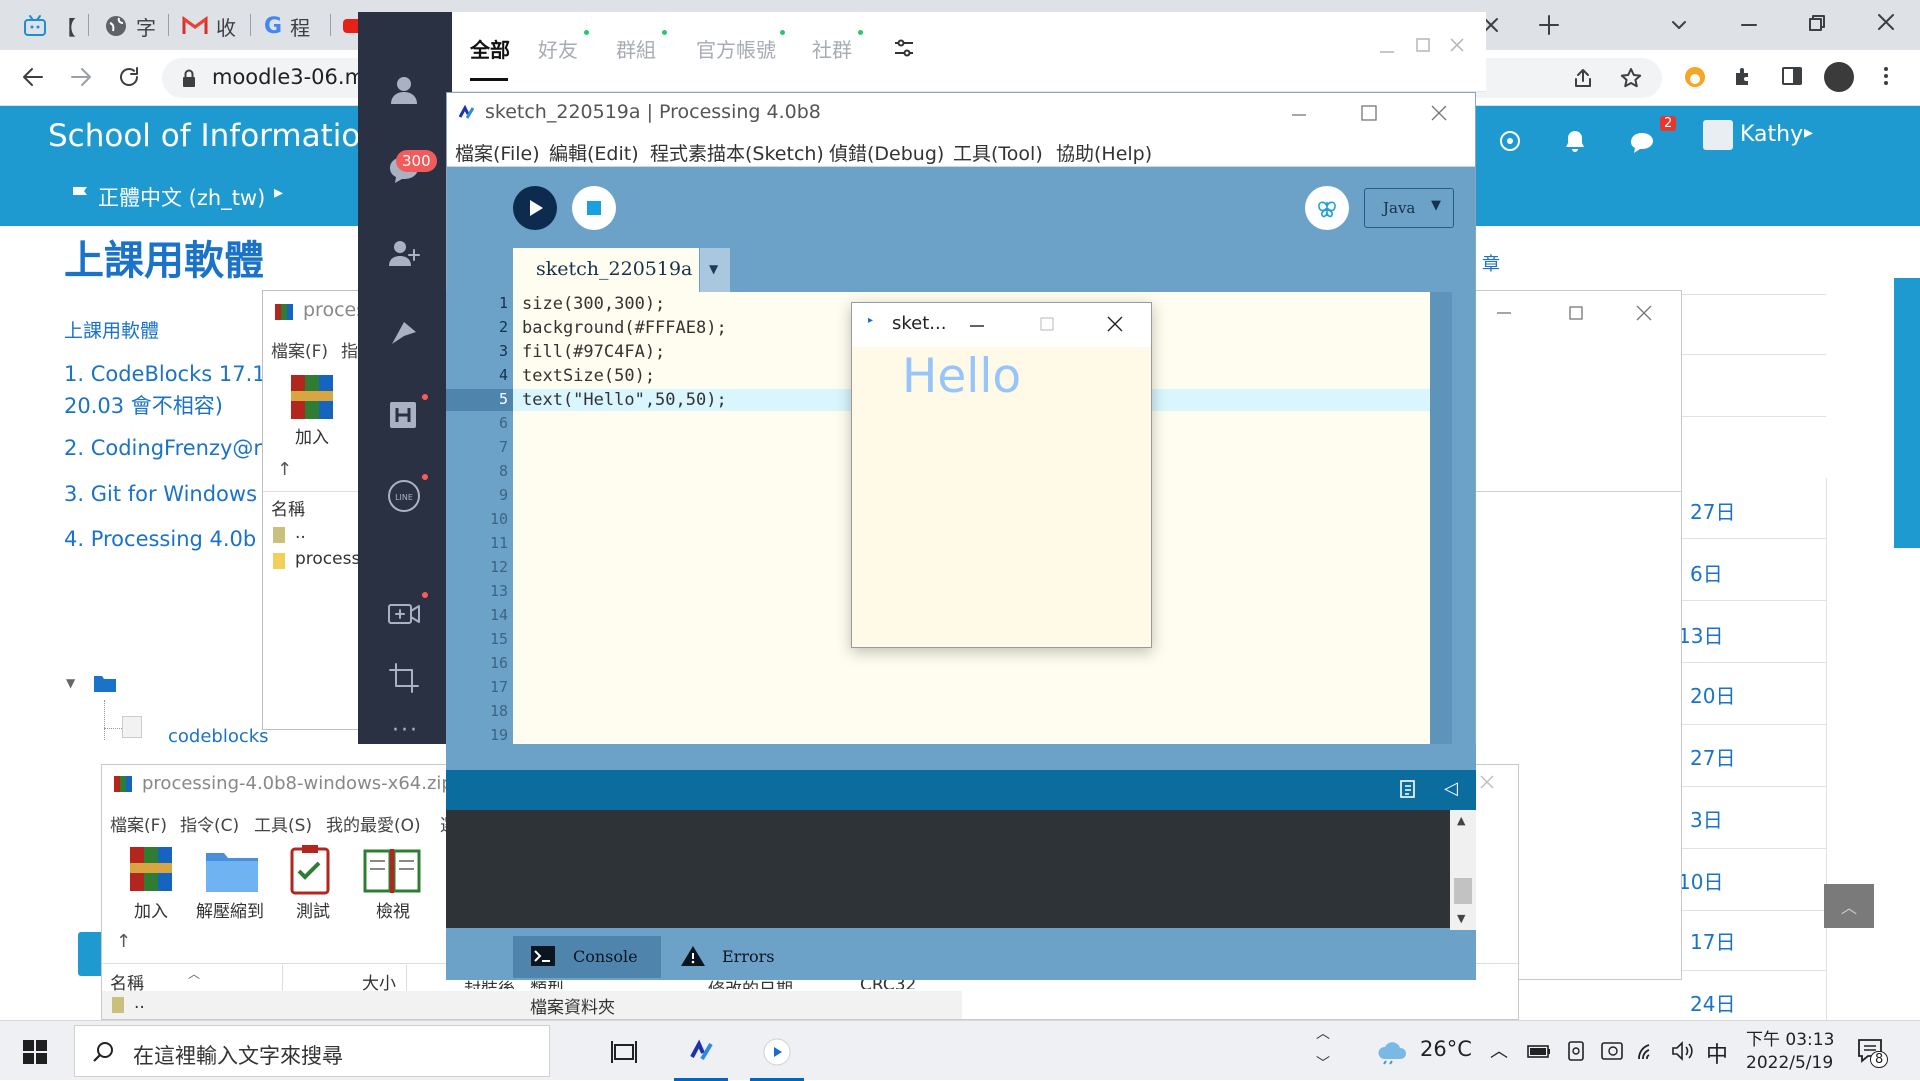  What do you see at coordinates (587, 957) in the screenshot?
I see `console-tab: Console` at bounding box center [587, 957].